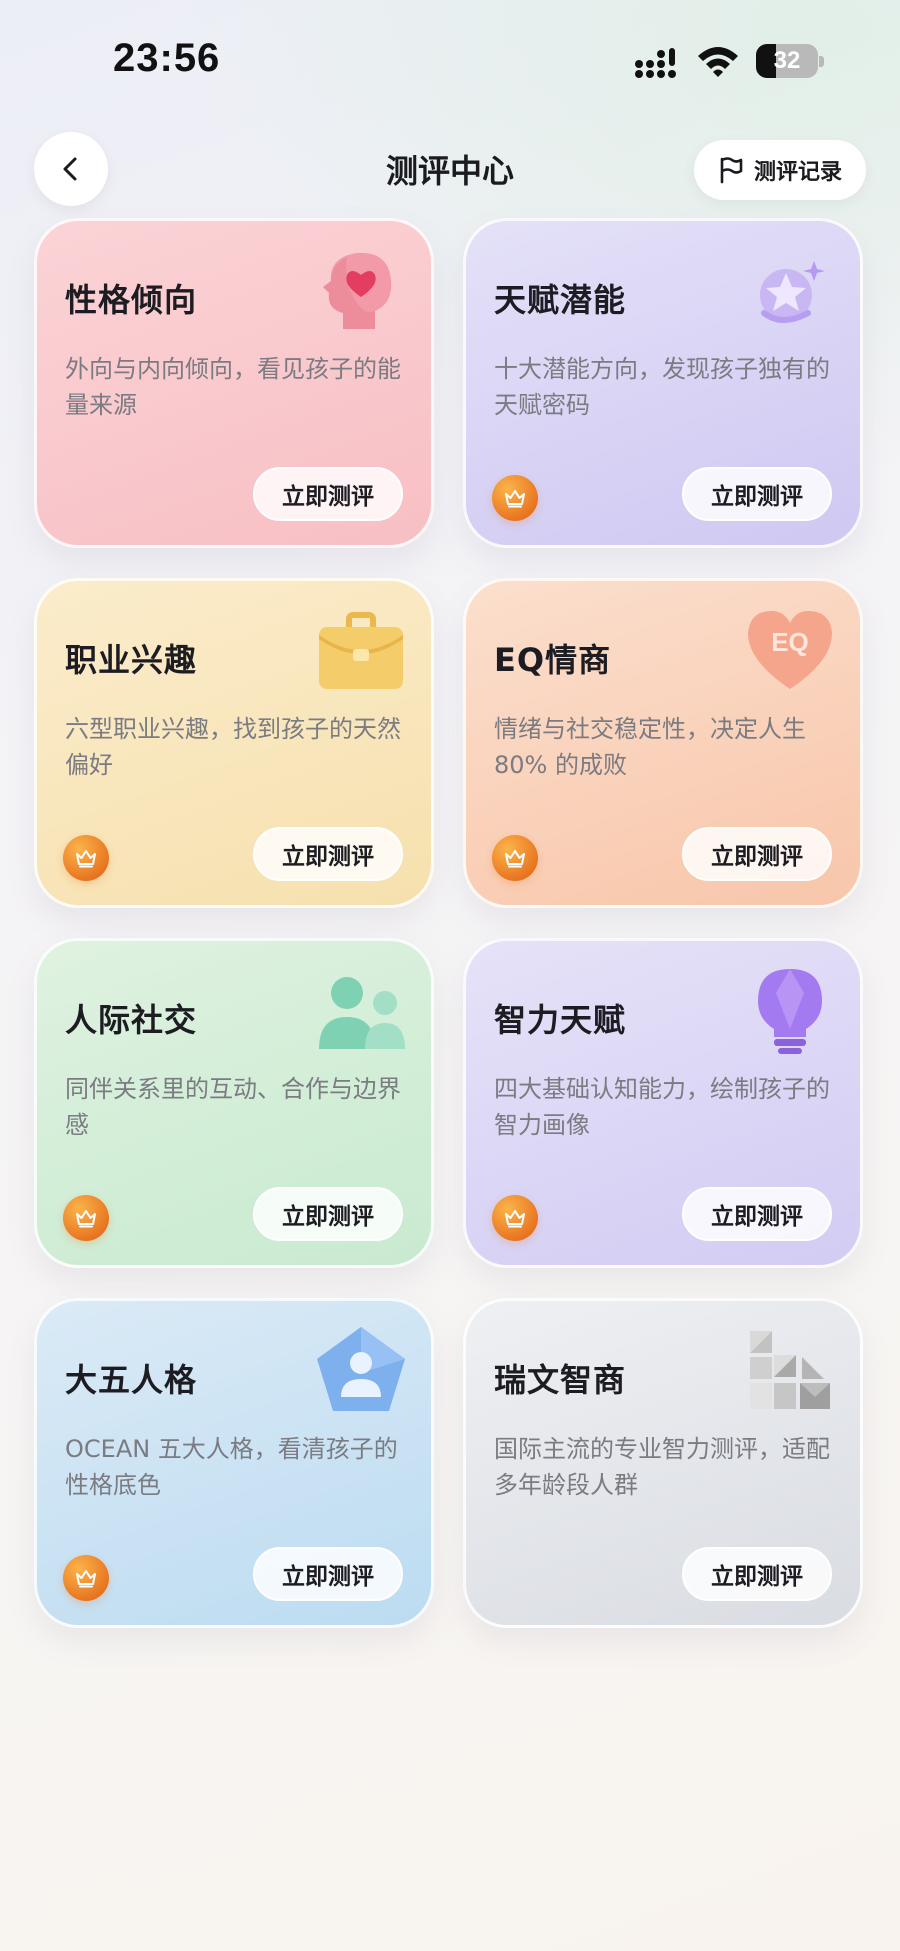 The width and height of the screenshot is (900, 1951). I want to click on eq-heart-icon: EQ, so click(790, 650).